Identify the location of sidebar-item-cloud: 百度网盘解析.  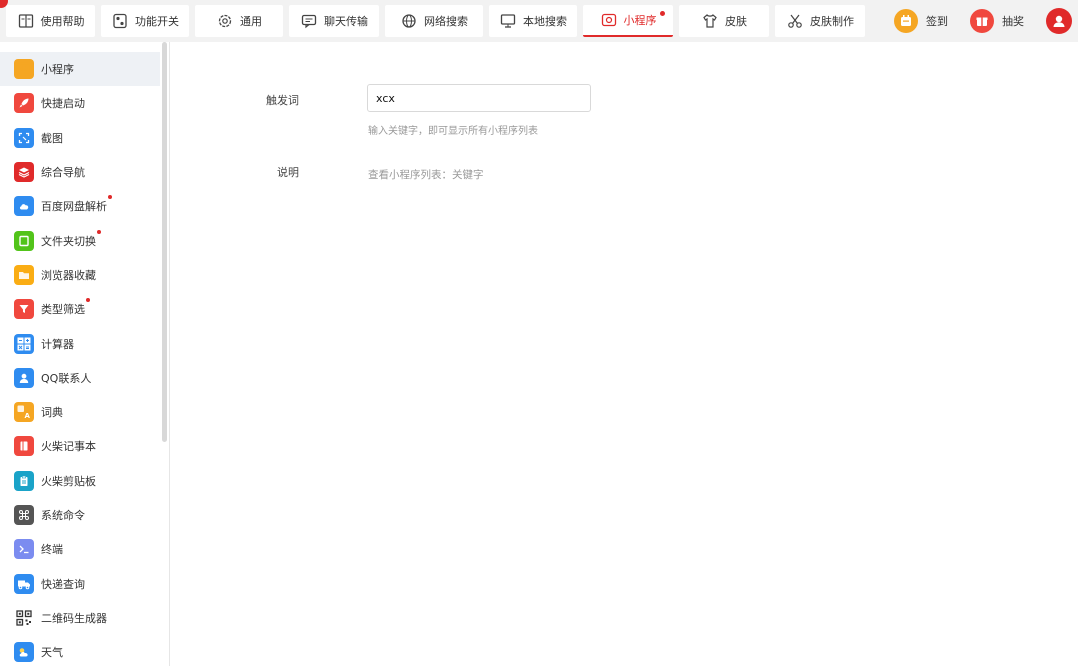
(80, 206).